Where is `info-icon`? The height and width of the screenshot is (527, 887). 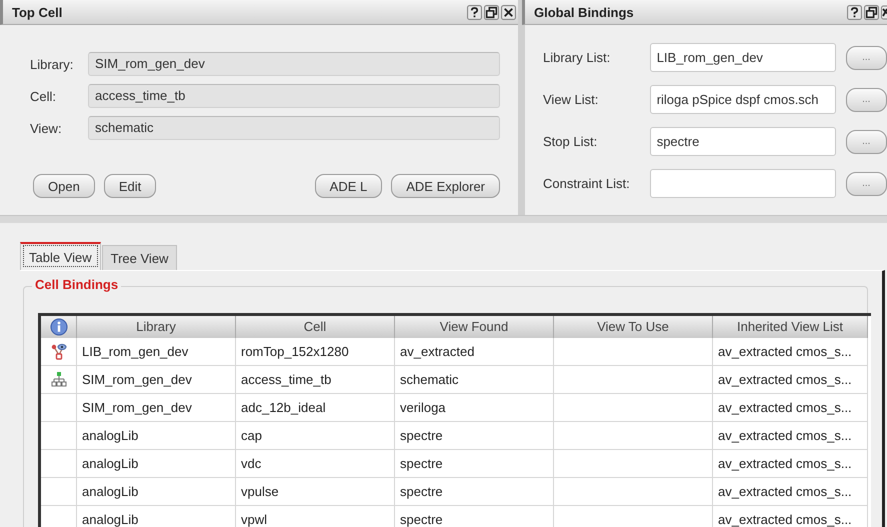
info-icon is located at coordinates (59, 327).